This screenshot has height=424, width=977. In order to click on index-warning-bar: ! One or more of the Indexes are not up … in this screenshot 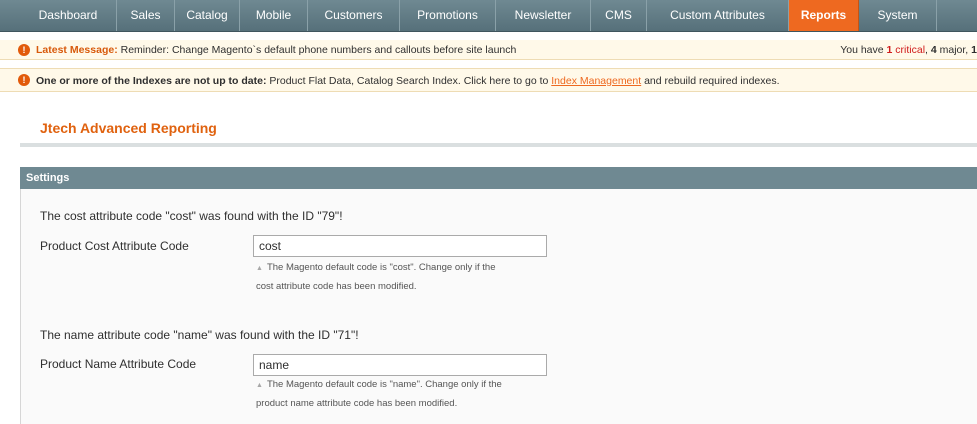, I will do `click(488, 80)`.